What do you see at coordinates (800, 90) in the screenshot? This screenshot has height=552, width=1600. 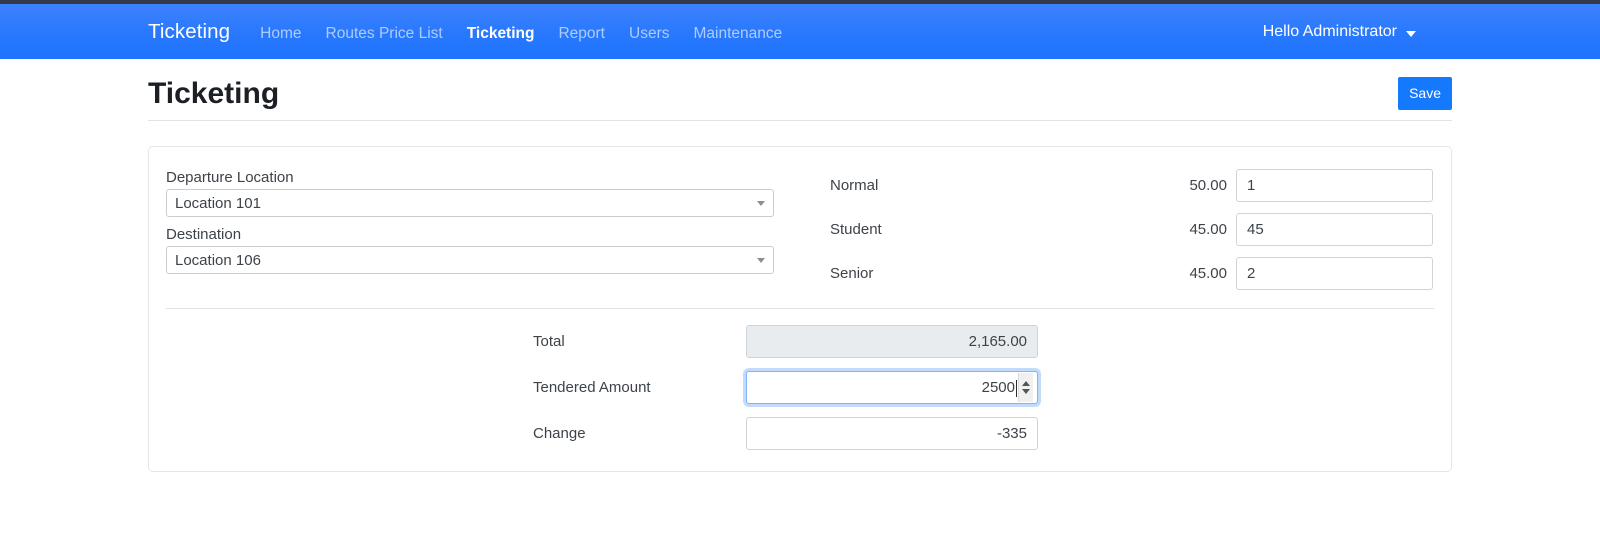 I see `page-header: Ticketing Save` at bounding box center [800, 90].